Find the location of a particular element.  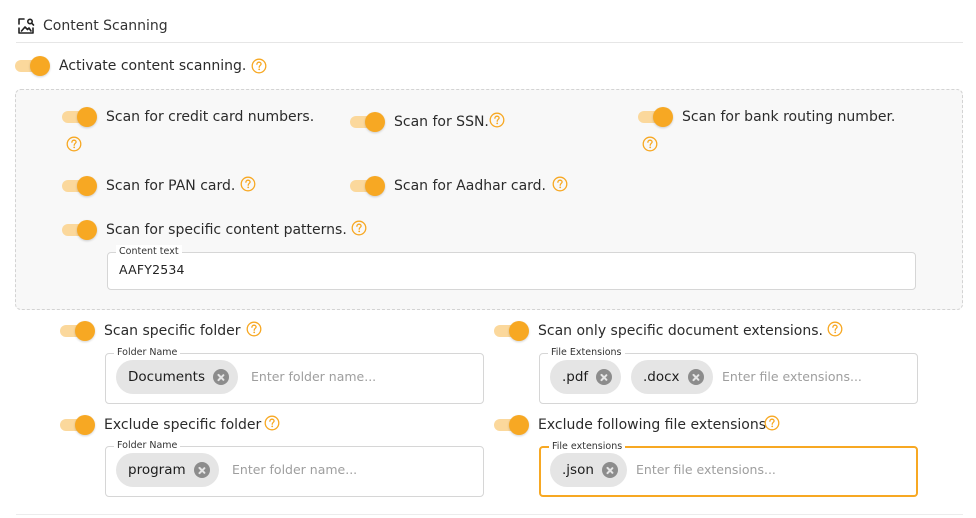

chip-label: .json is located at coordinates (578, 470).